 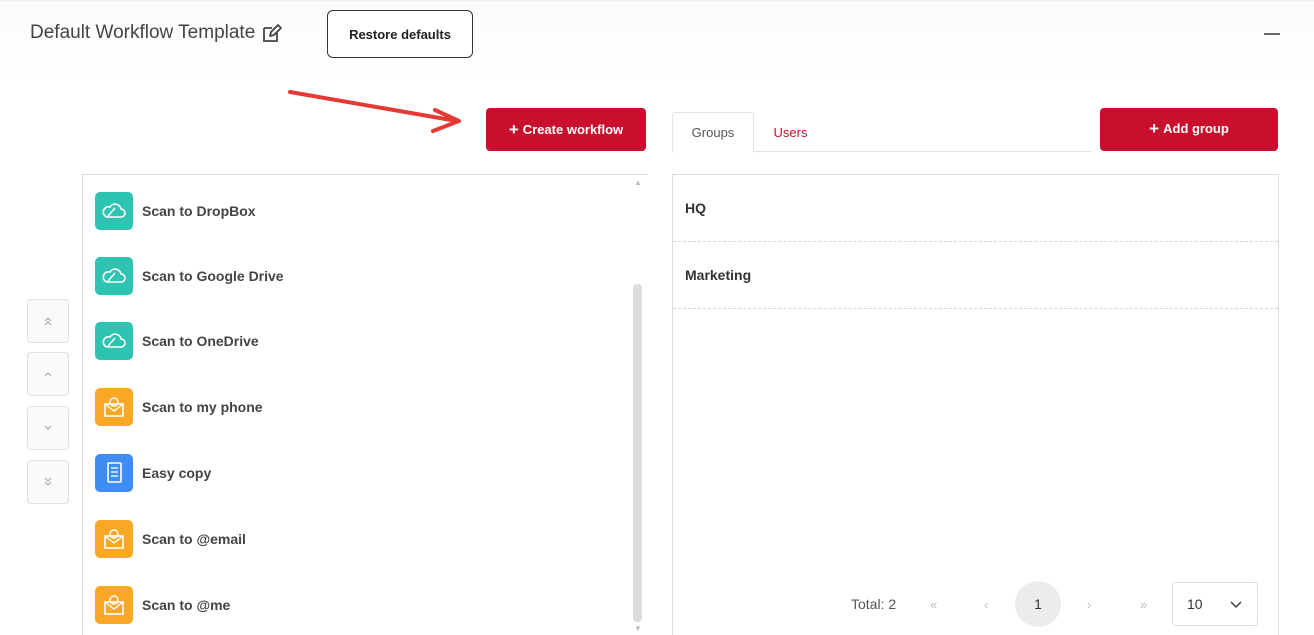 I want to click on minus-icon, so click(x=1272, y=34).